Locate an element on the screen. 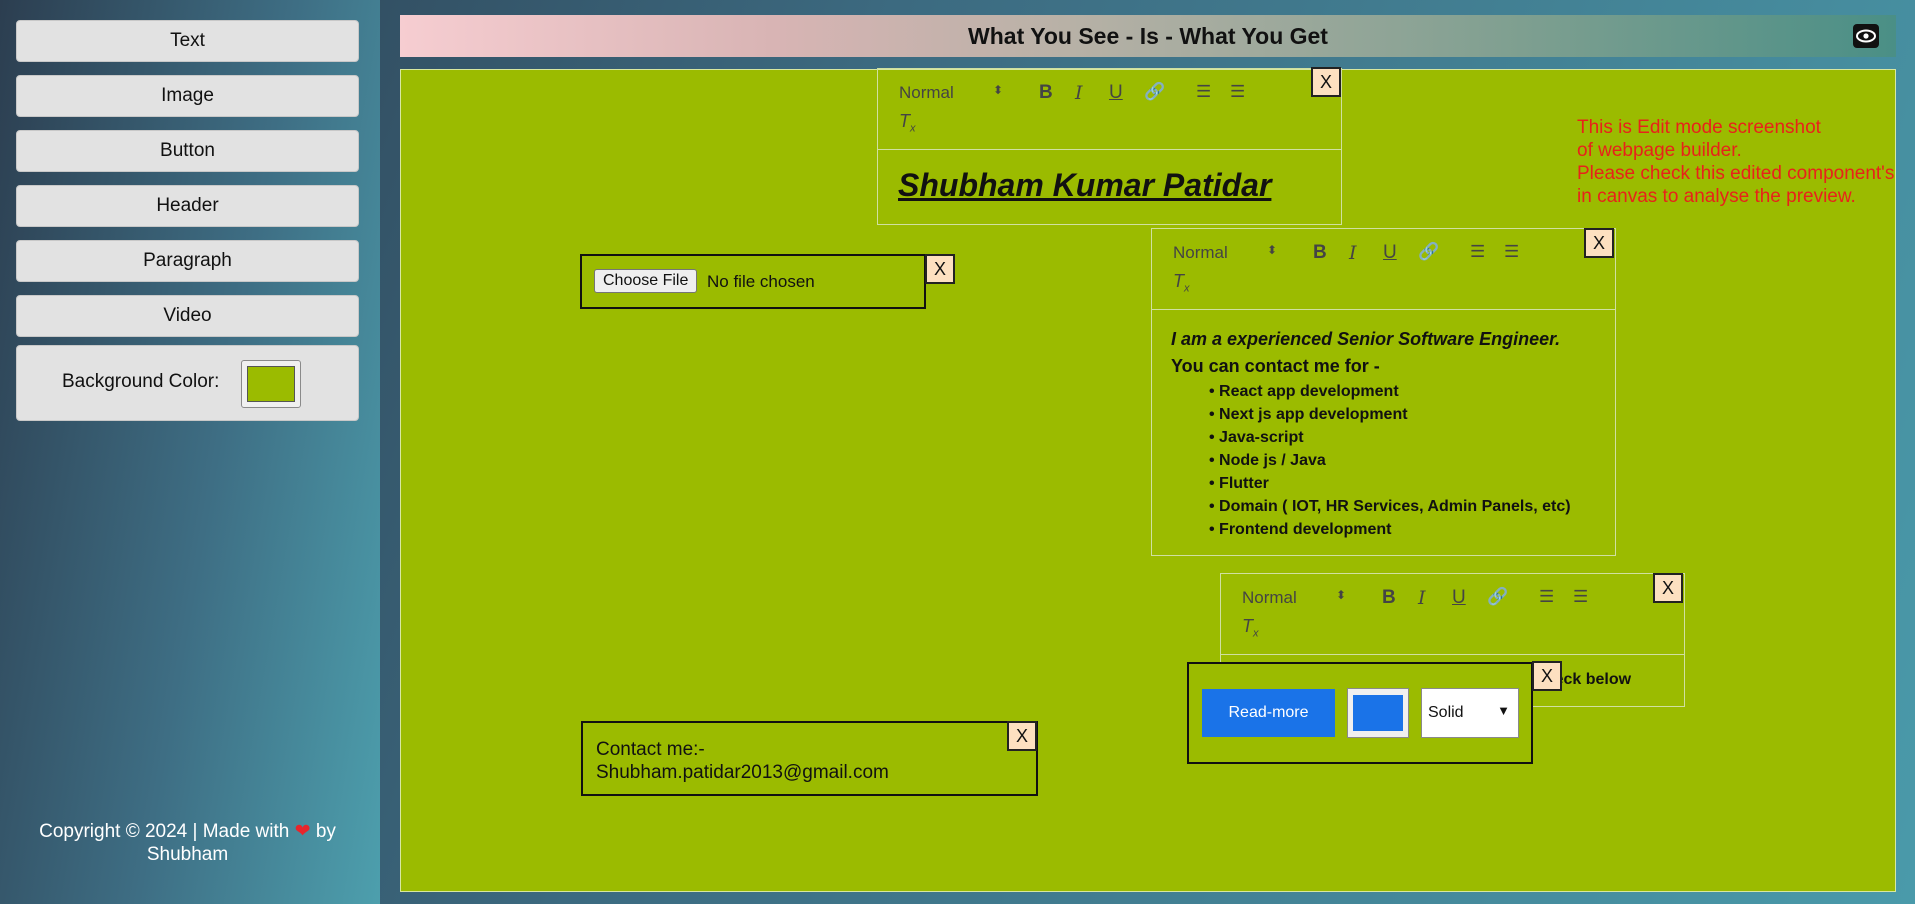 This screenshot has height=904, width=1915. image-upload-block: Choose File No file chosen is located at coordinates (753, 281).